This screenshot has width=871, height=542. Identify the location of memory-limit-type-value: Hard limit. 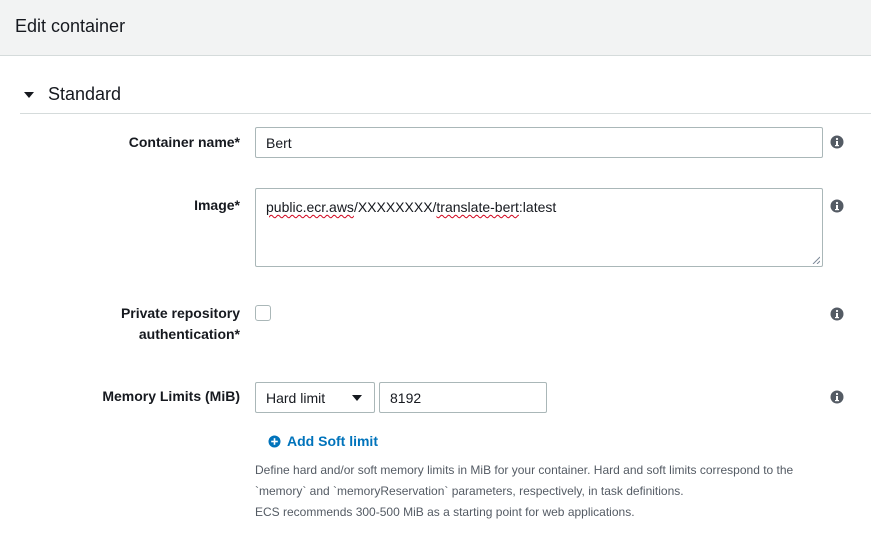
(296, 398).